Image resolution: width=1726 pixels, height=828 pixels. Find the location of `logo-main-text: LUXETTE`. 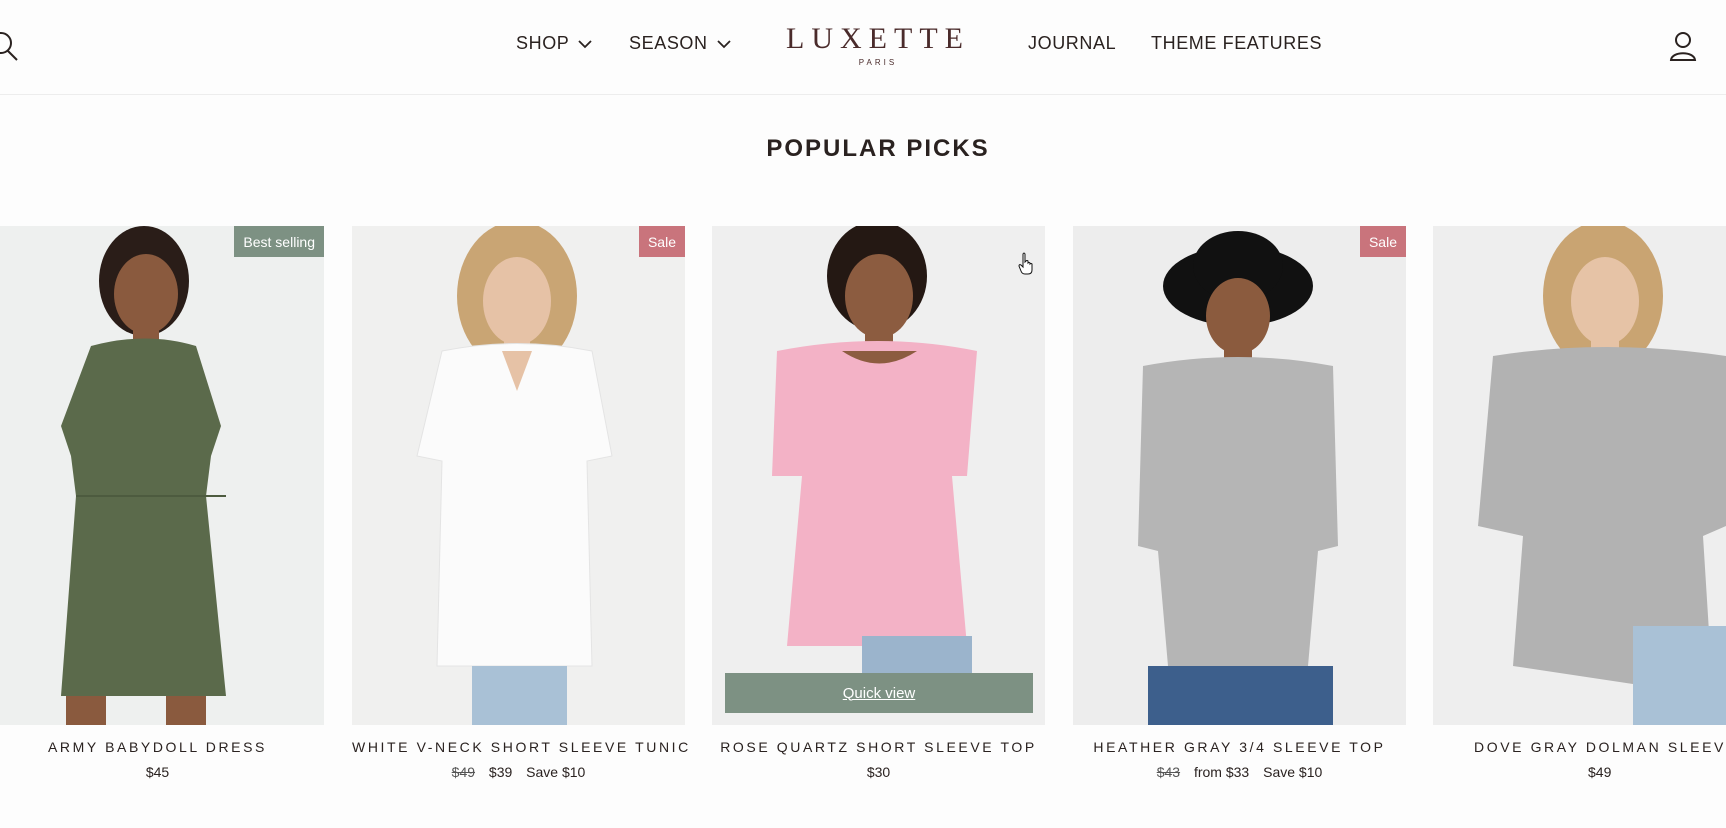

logo-main-text: LUXETTE is located at coordinates (878, 38).